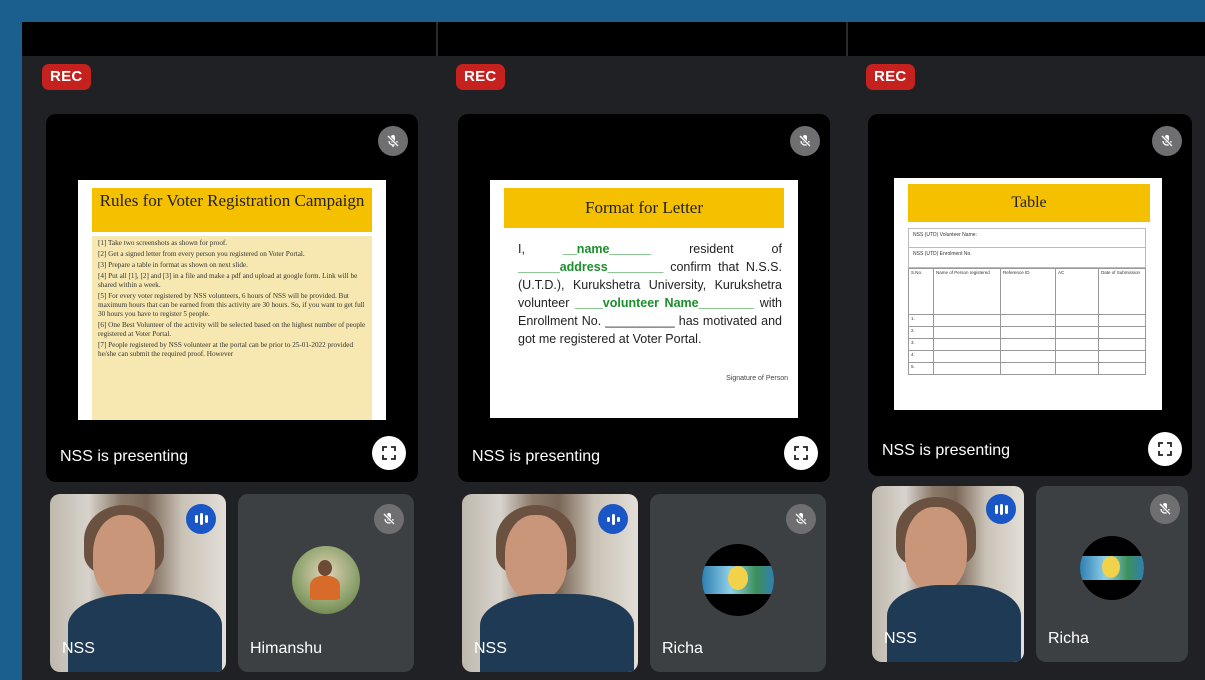  Describe the element at coordinates (613, 39) in the screenshot. I see `top-black-bar` at that location.